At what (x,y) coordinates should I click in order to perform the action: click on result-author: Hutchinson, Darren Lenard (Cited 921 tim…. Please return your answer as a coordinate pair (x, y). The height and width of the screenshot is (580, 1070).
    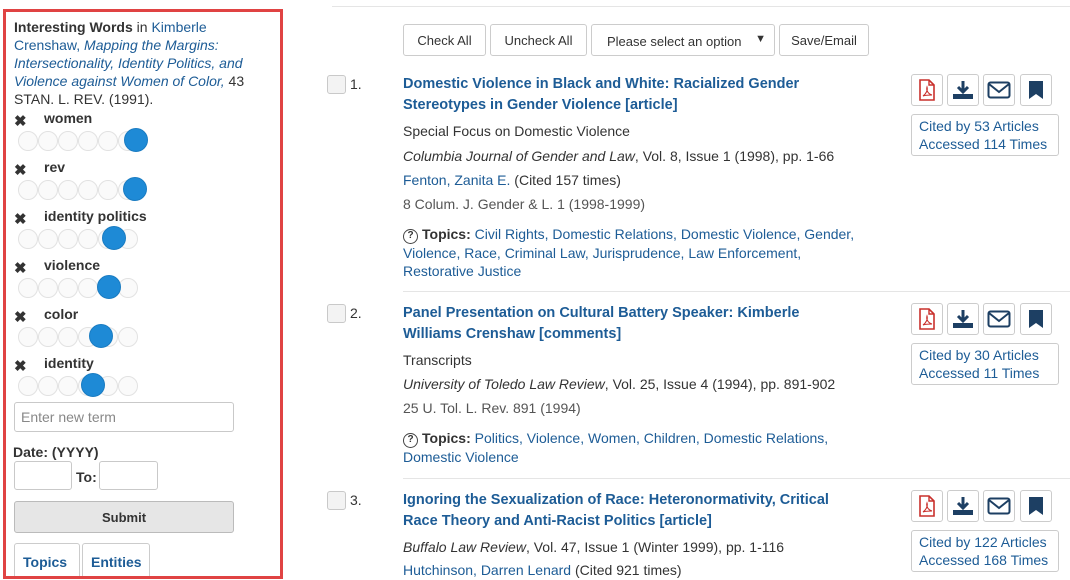
    Looking at the image, I should click on (542, 570).